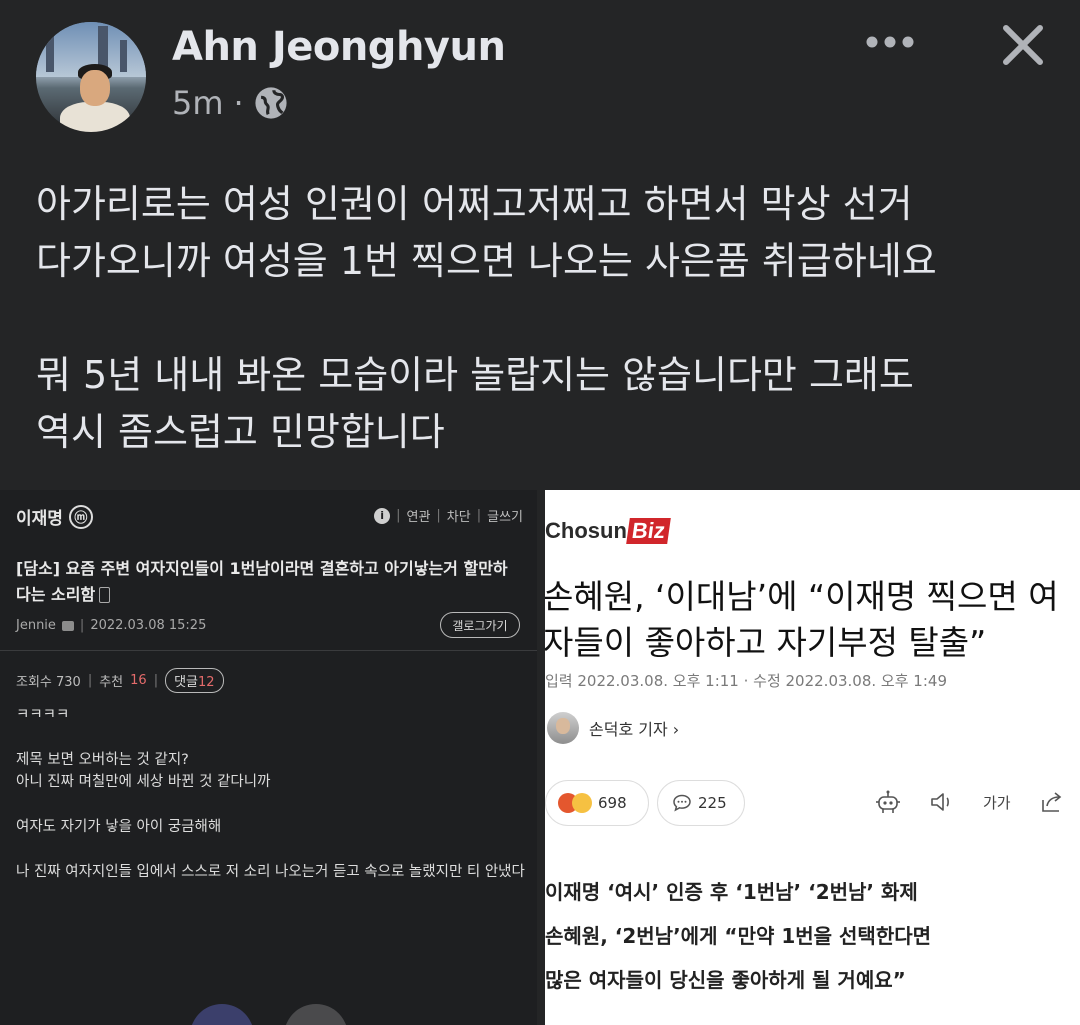 This screenshot has width=1080, height=1025. I want to click on article-datetime: 2022.03.08 15:25, so click(148, 625).